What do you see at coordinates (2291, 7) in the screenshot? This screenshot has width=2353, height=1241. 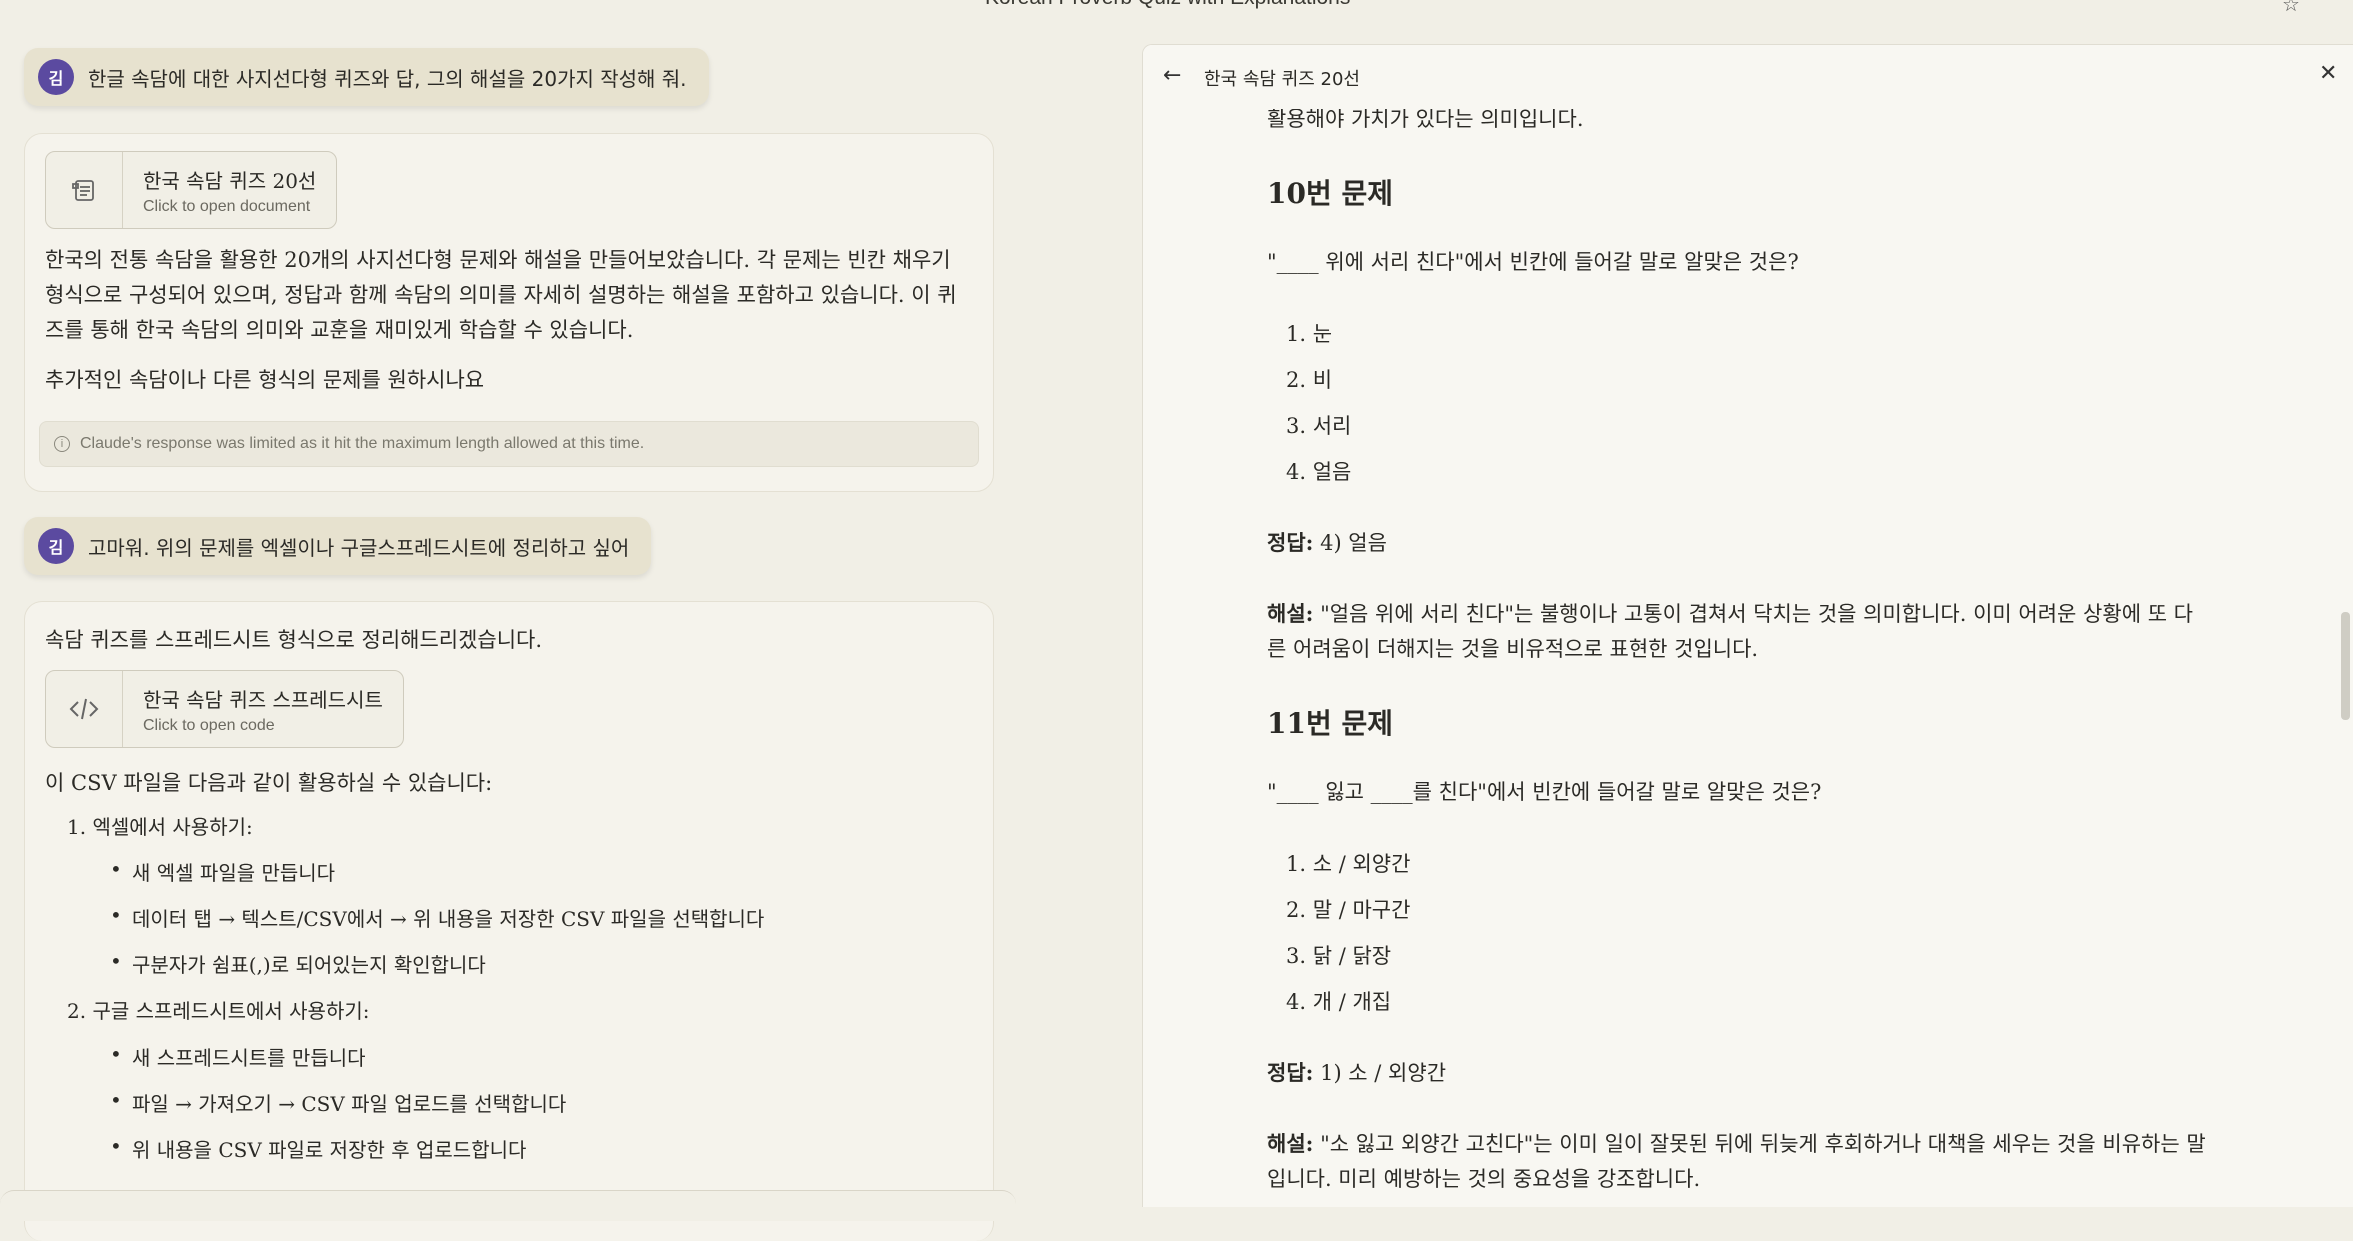 I see `star-icon: ☆` at bounding box center [2291, 7].